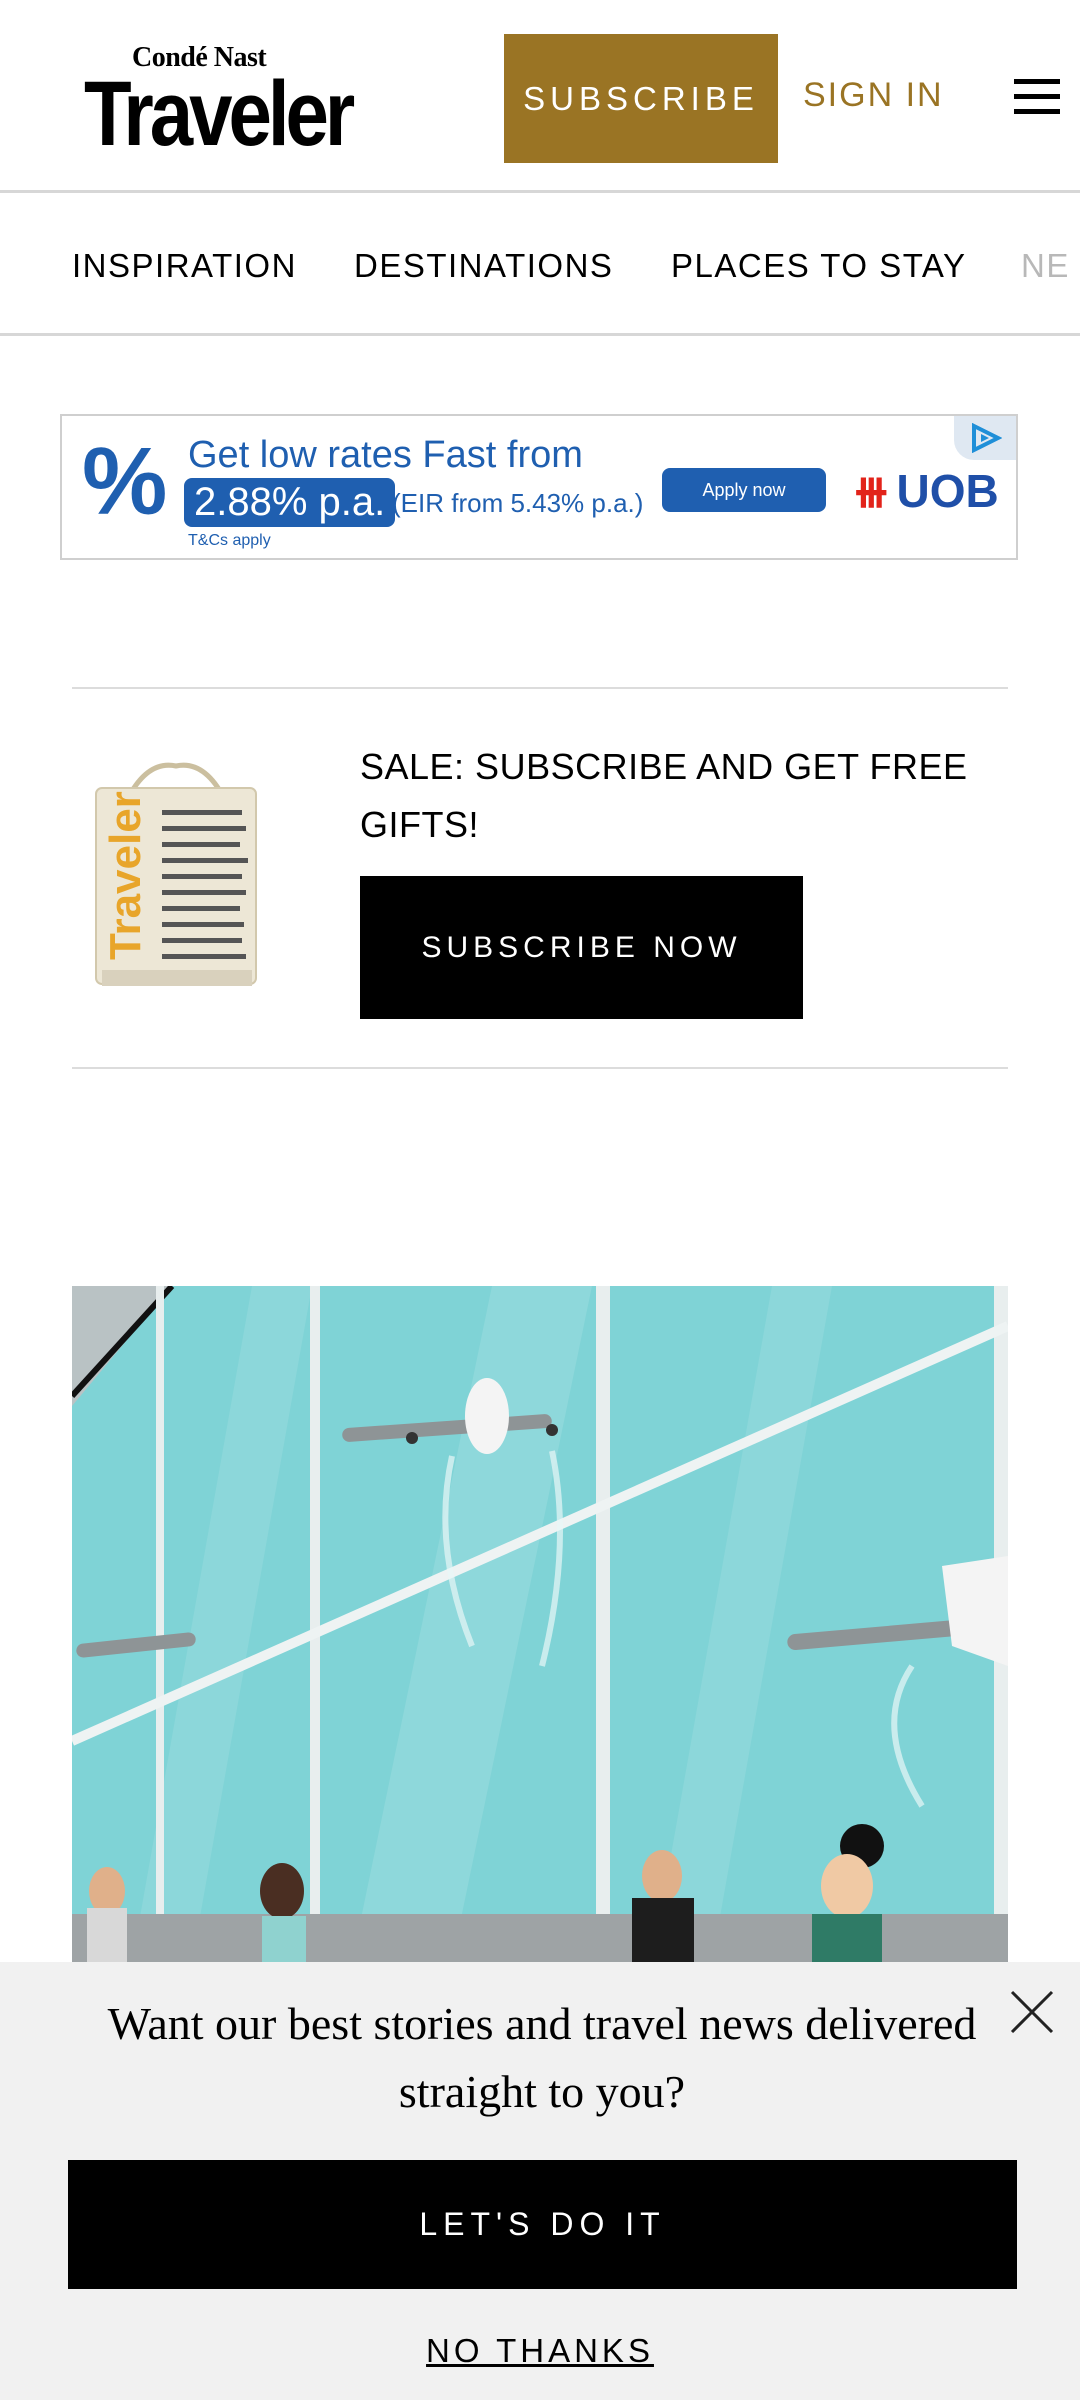 The image size is (1080, 2400). Describe the element at coordinates (664, 795) in the screenshot. I see `promo-text: SALE: SUBSCRIBE AND GET FREE GIFTS!` at that location.